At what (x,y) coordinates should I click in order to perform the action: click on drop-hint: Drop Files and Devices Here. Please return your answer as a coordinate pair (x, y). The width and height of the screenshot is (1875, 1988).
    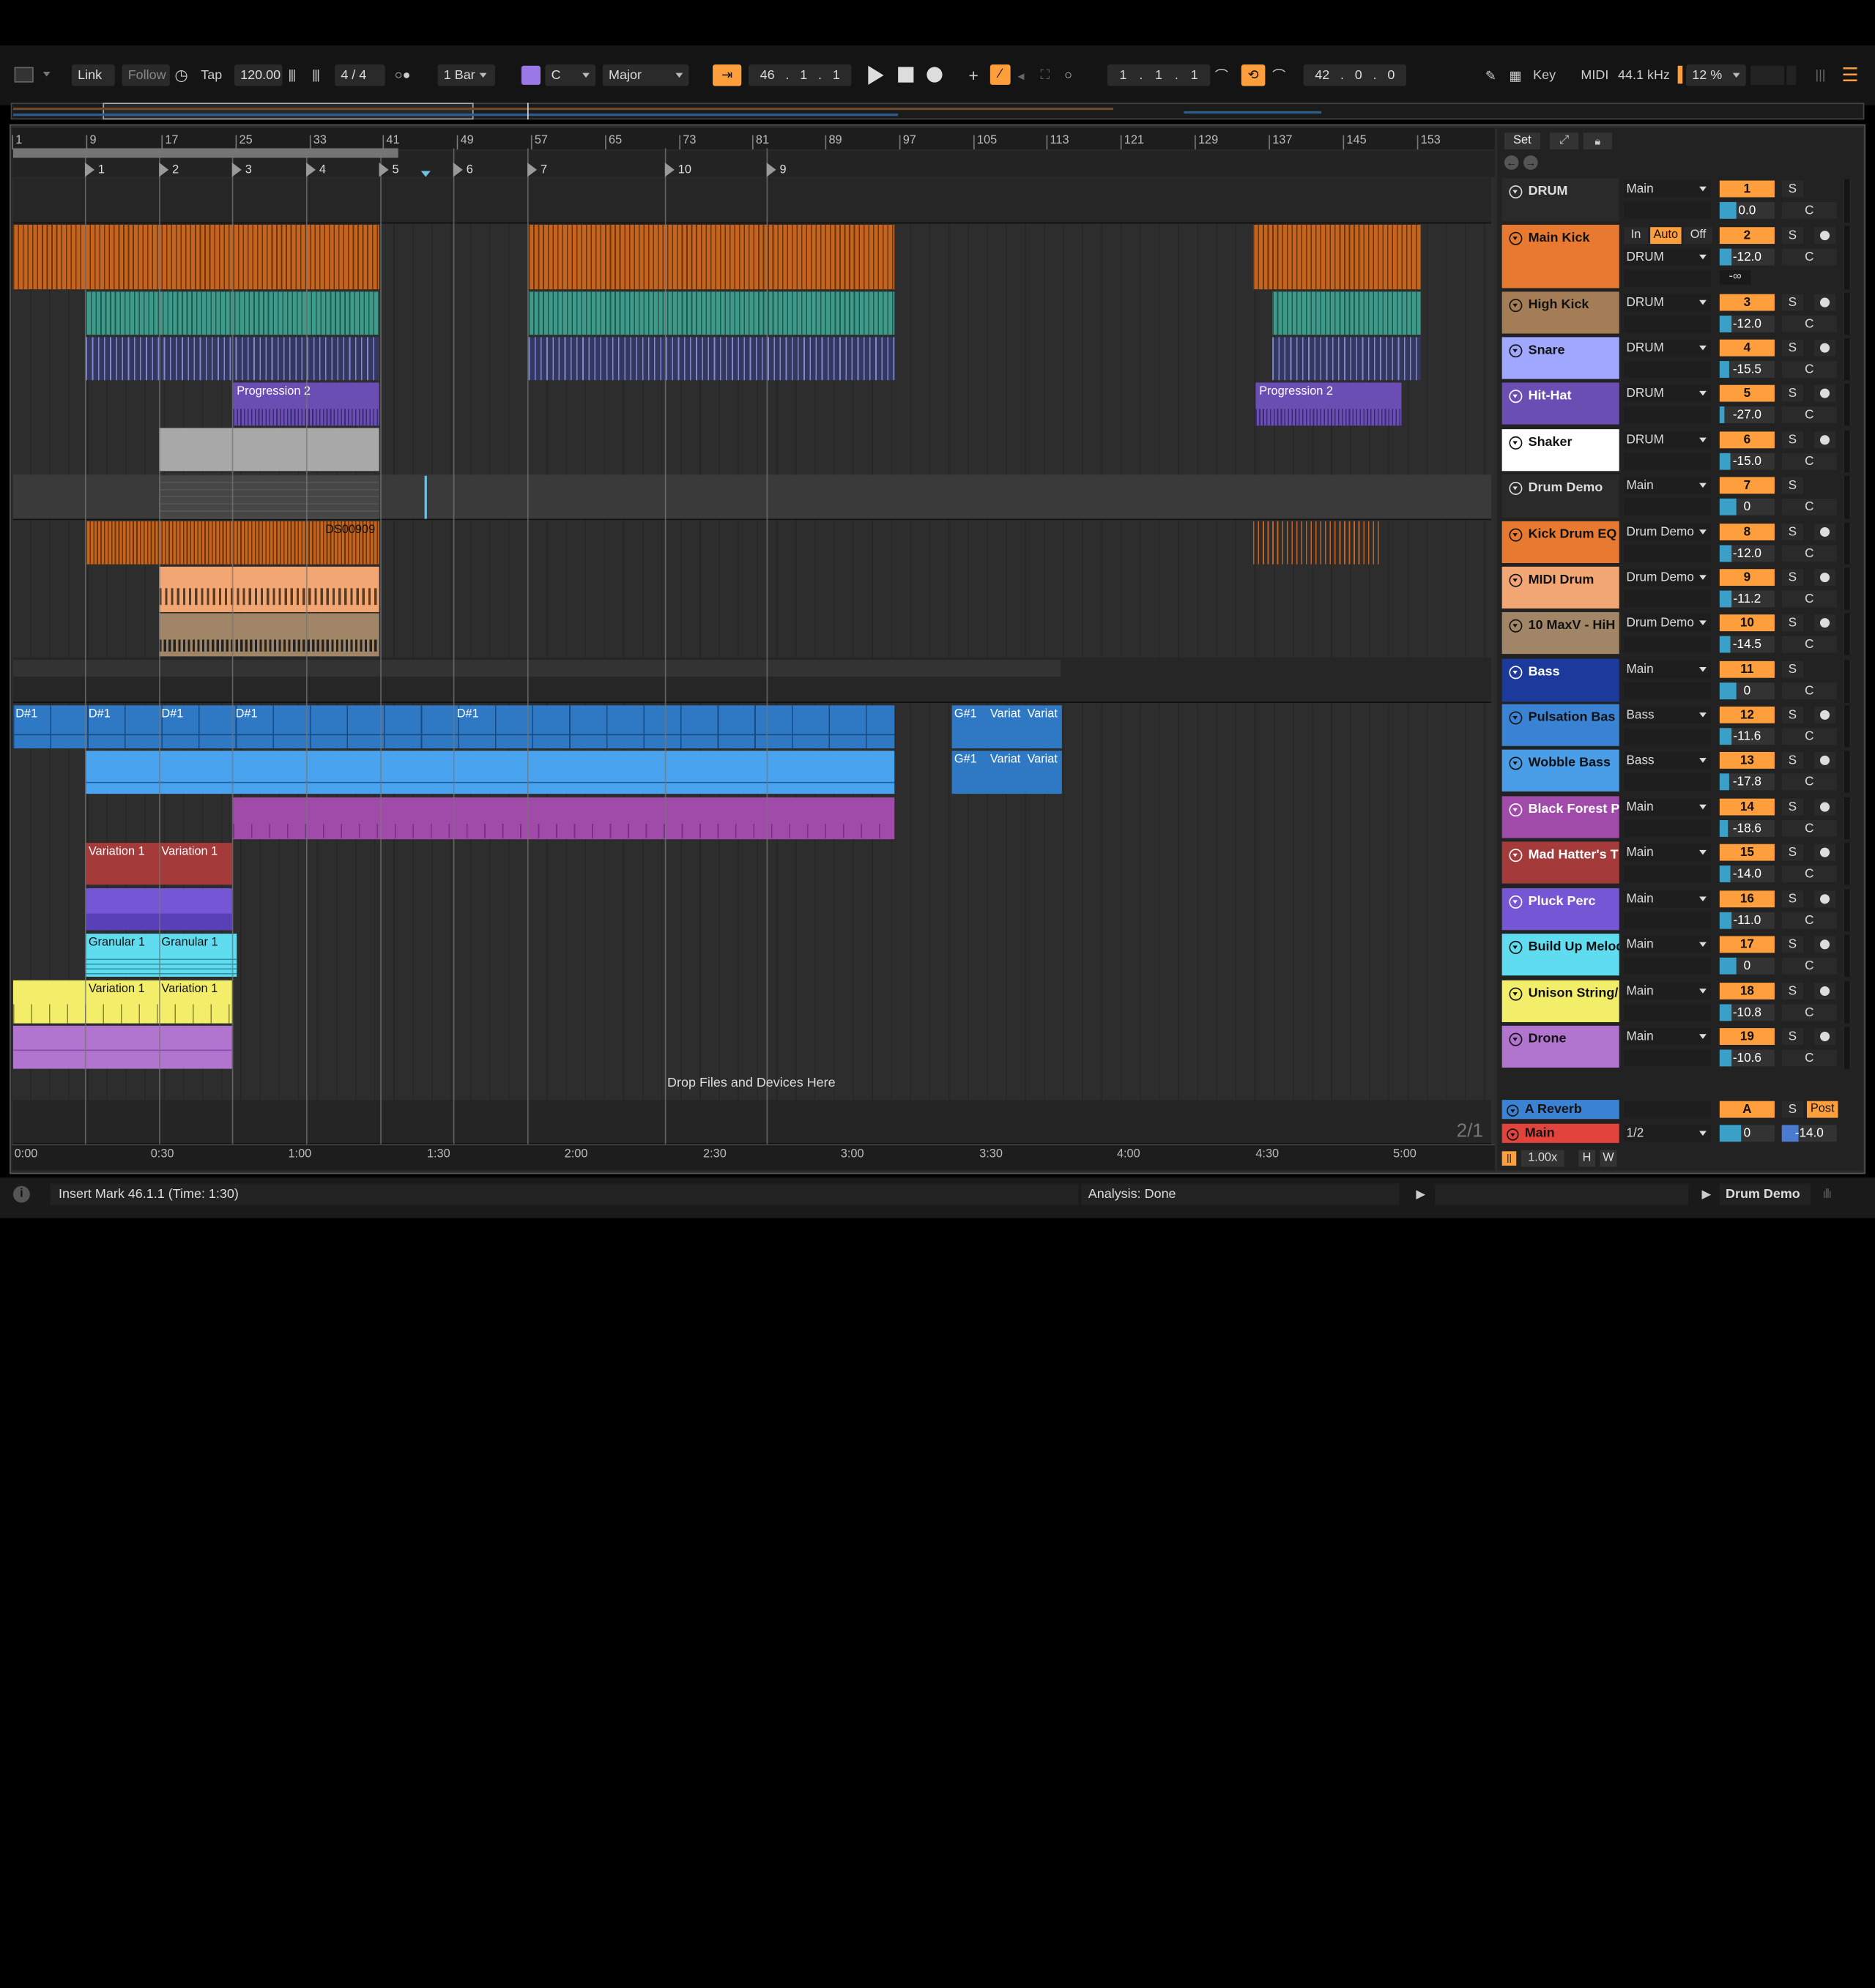
    Looking at the image, I should click on (751, 1083).